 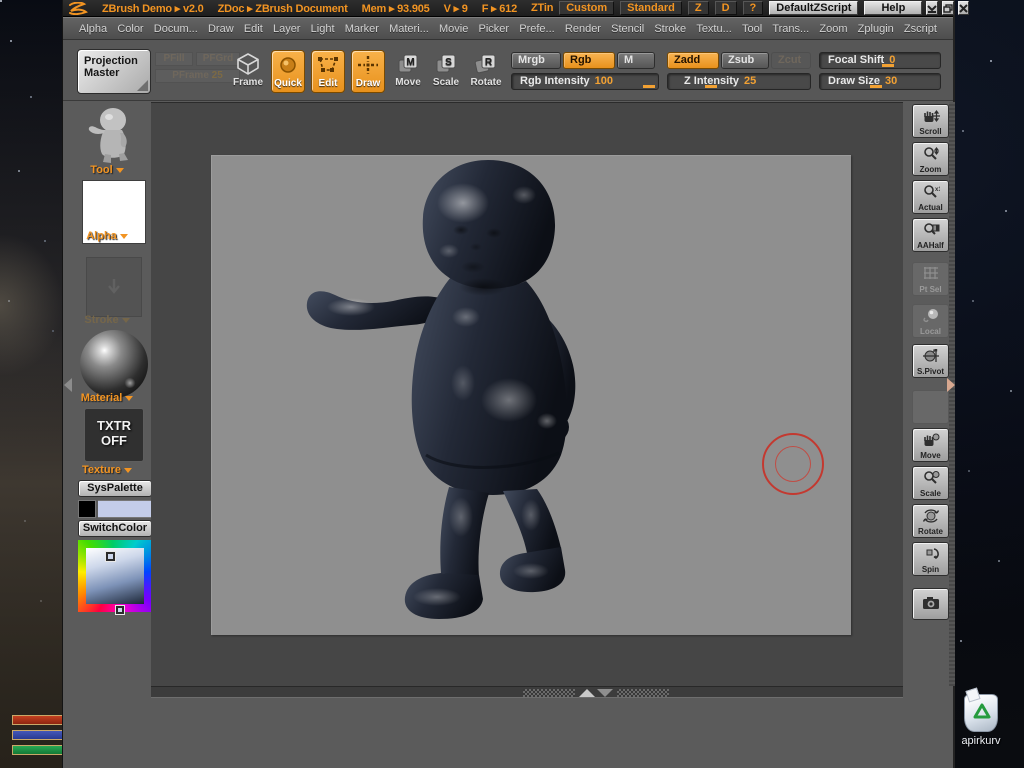 What do you see at coordinates (221, 29) in the screenshot?
I see `menu-draw: Draw` at bounding box center [221, 29].